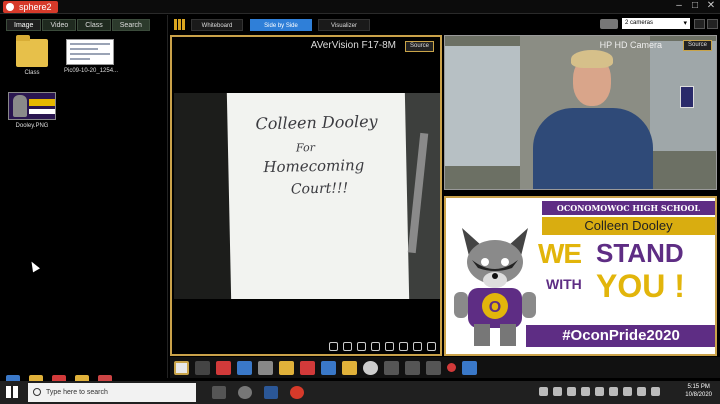  What do you see at coordinates (223, 367) in the screenshot?
I see `pen-icon` at bounding box center [223, 367].